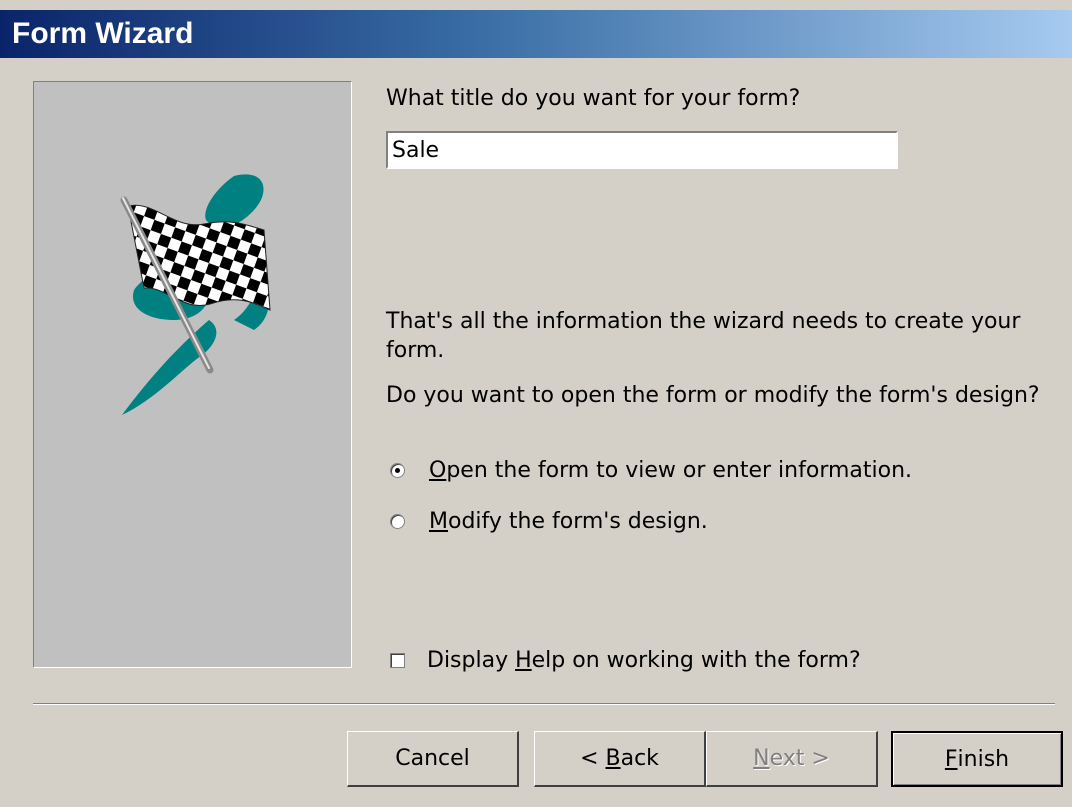 The height and width of the screenshot is (807, 1072). Describe the element at coordinates (397, 660) in the screenshot. I see `display-help-checkbox` at that location.